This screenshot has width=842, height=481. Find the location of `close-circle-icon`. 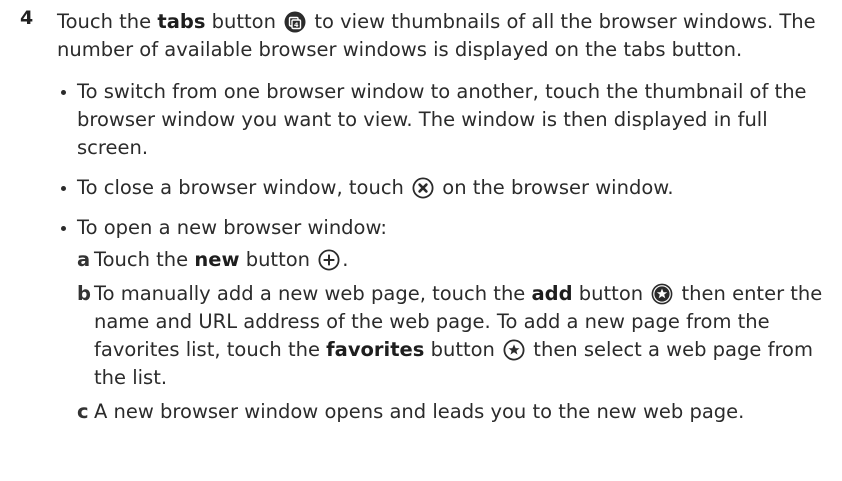

close-circle-icon is located at coordinates (423, 188).